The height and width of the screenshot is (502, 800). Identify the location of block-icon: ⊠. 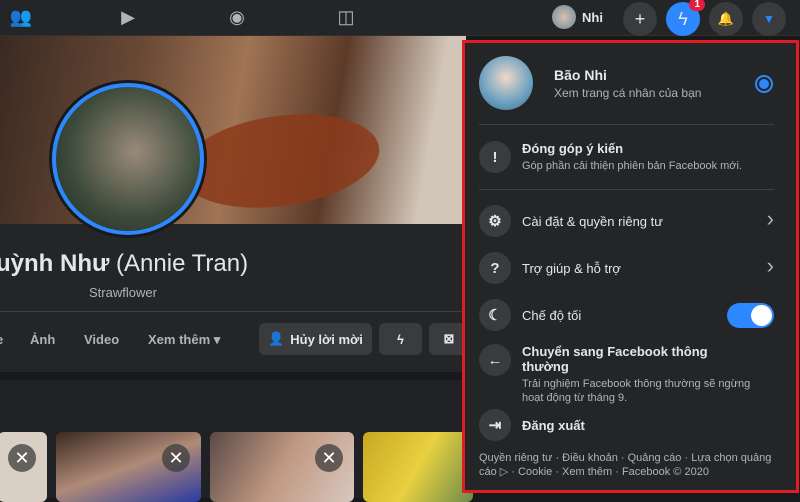
(449, 338).